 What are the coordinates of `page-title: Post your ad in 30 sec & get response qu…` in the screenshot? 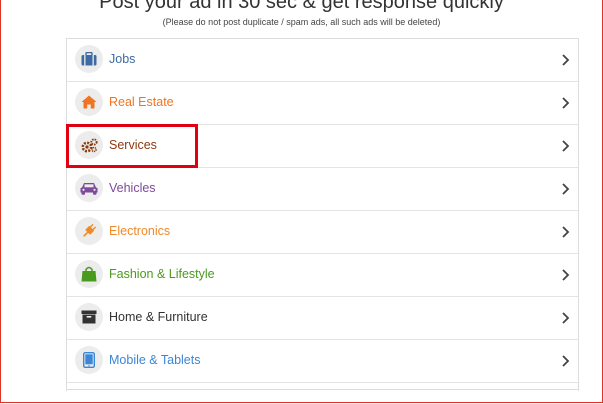 It's located at (301, 6).